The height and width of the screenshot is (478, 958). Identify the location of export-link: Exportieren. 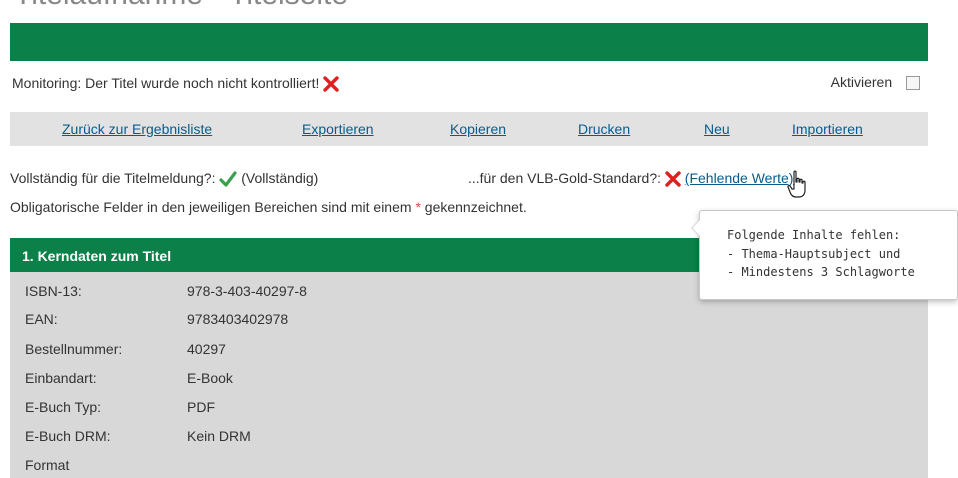
(338, 129).